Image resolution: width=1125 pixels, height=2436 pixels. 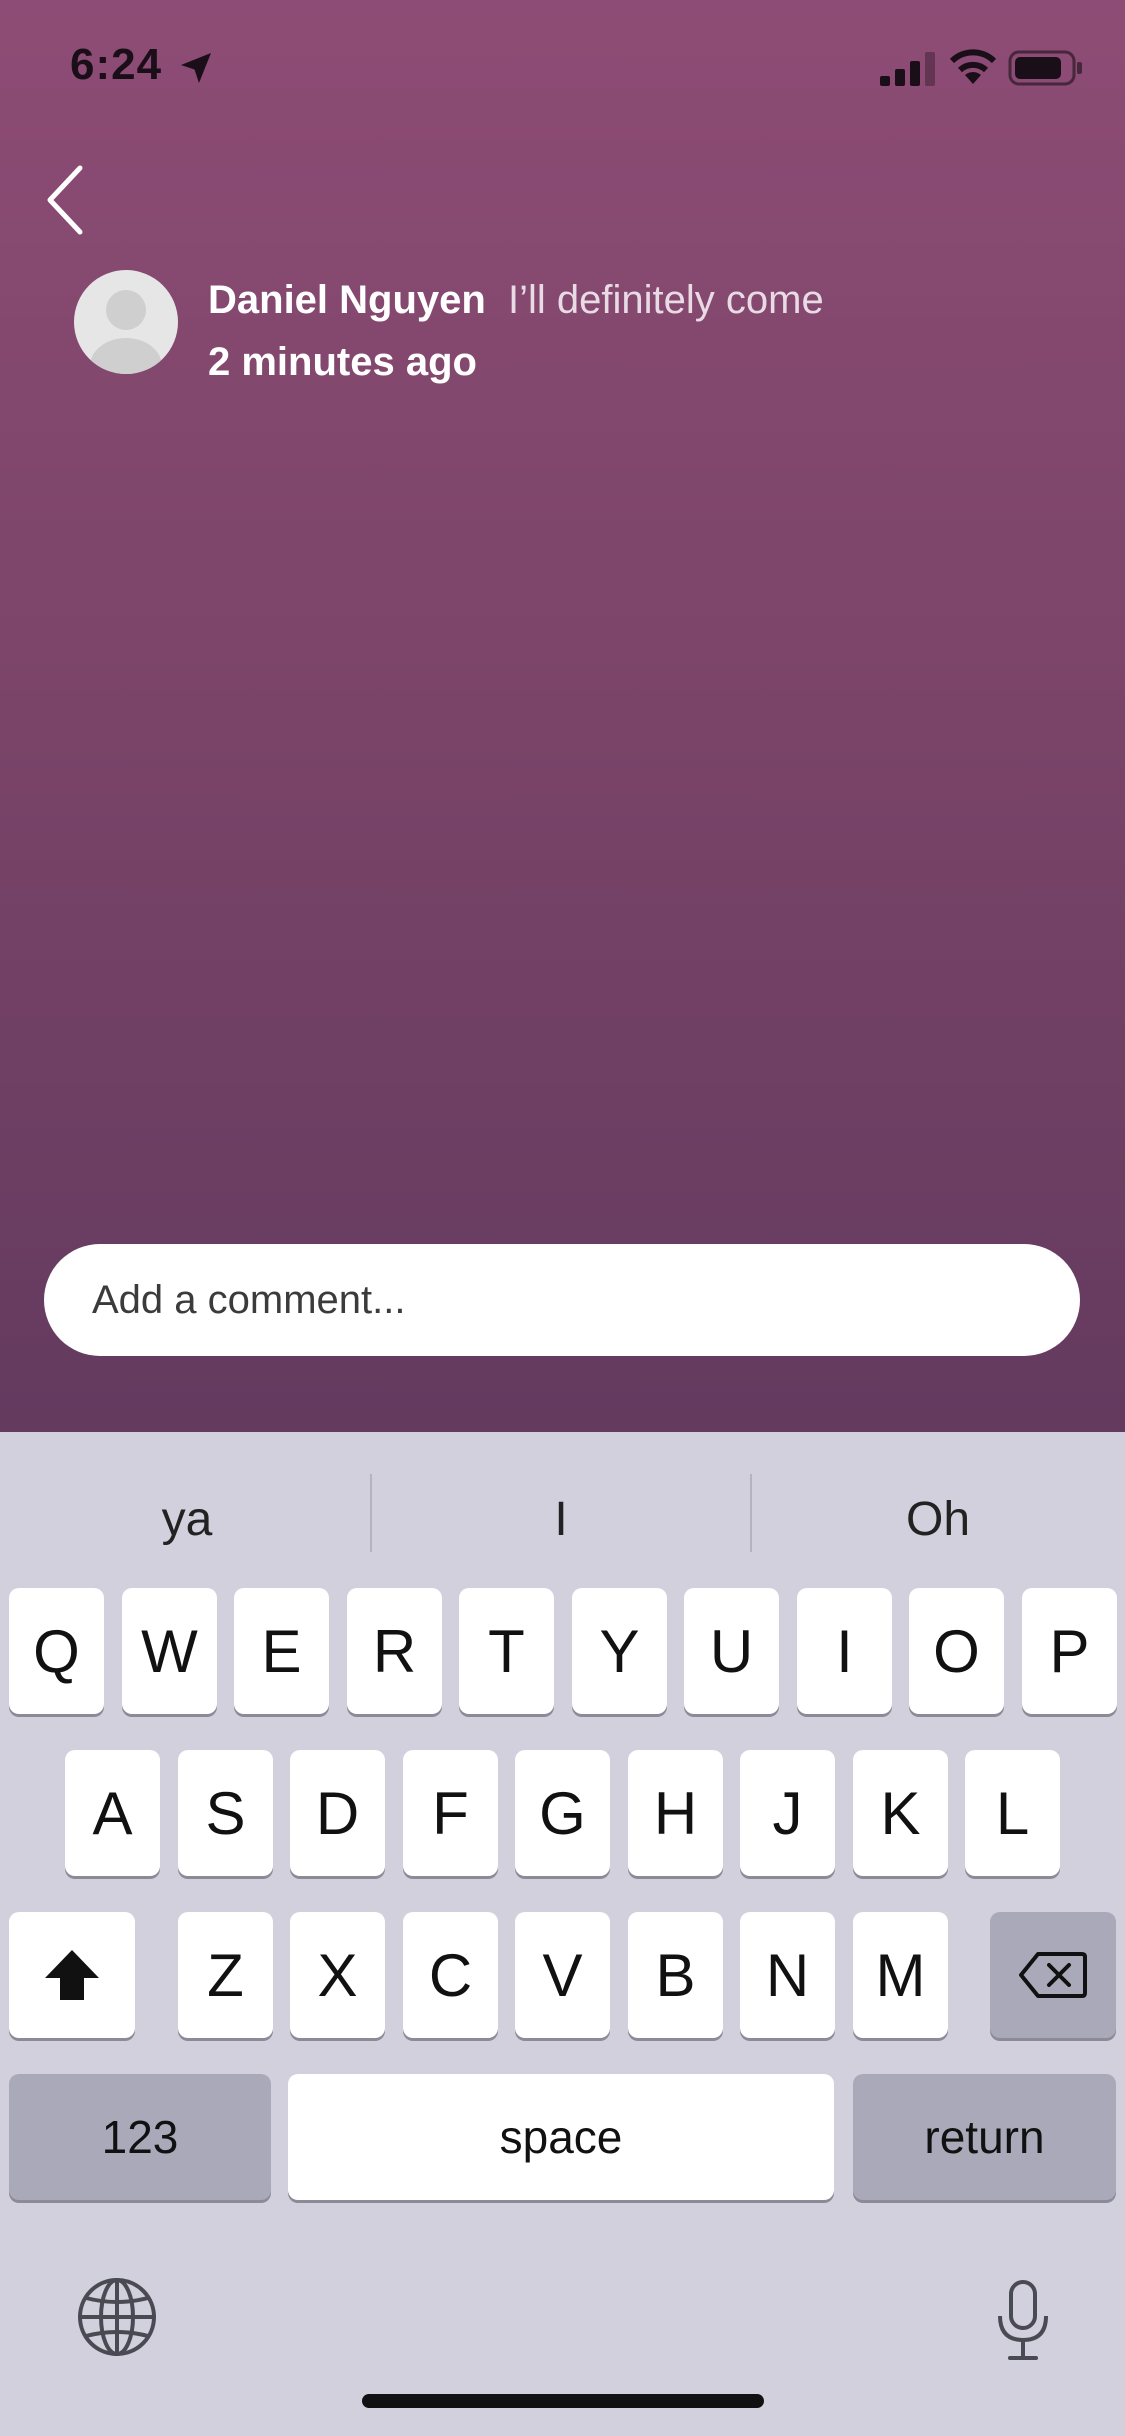 What do you see at coordinates (900, 1813) in the screenshot?
I see `key-k: K` at bounding box center [900, 1813].